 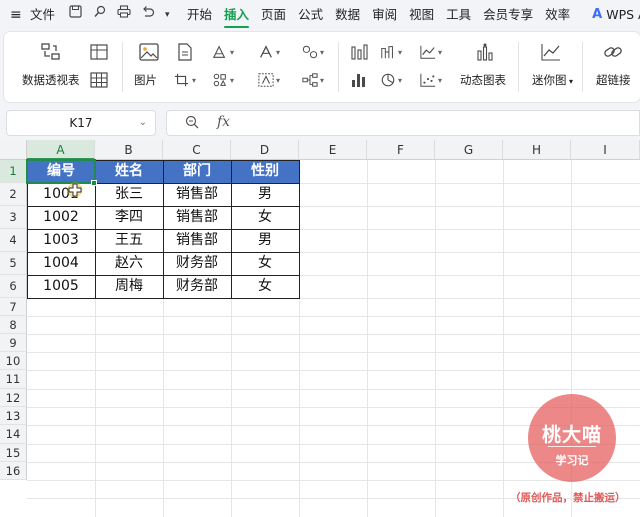 I want to click on line-chart-icon: ▾, so click(x=431, y=52).